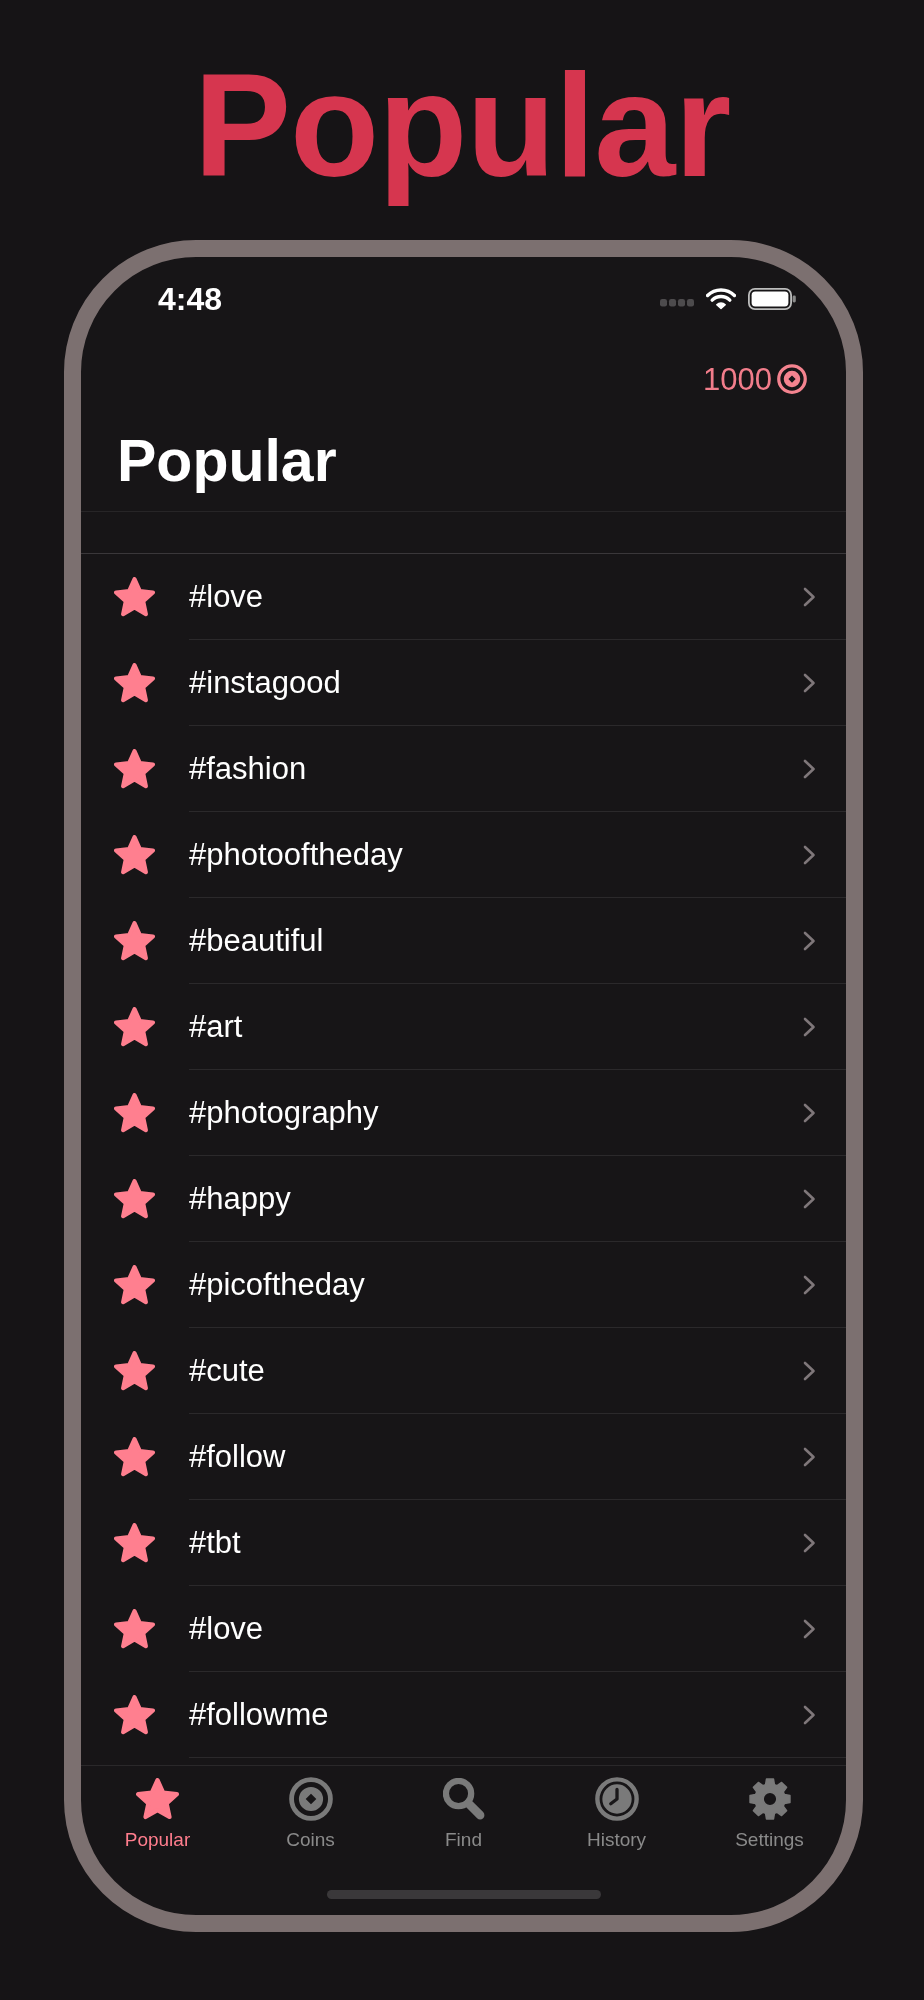 This screenshot has height=2000, width=924. What do you see at coordinates (237, 1456) in the screenshot?
I see `hashtag-item: #follow` at bounding box center [237, 1456].